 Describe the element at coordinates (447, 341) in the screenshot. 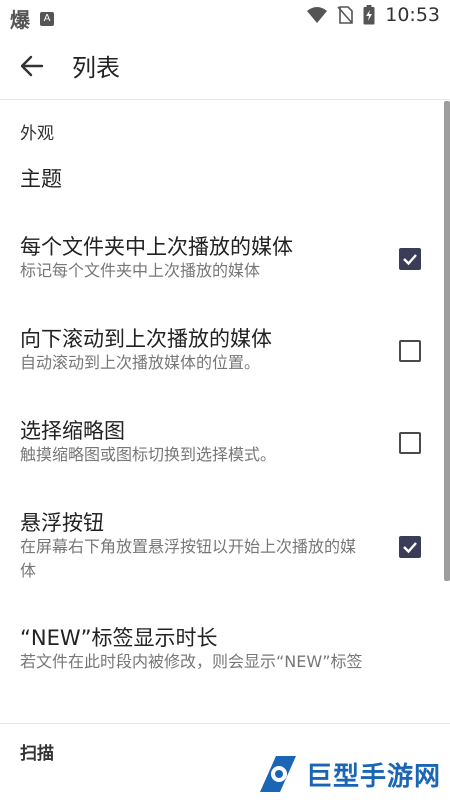

I see `scrollbar` at that location.